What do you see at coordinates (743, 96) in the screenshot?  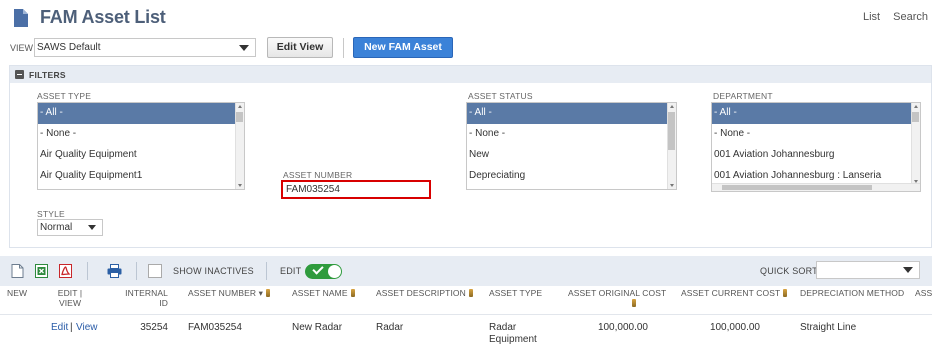 I see `department-label: DEPARTMENT` at bounding box center [743, 96].